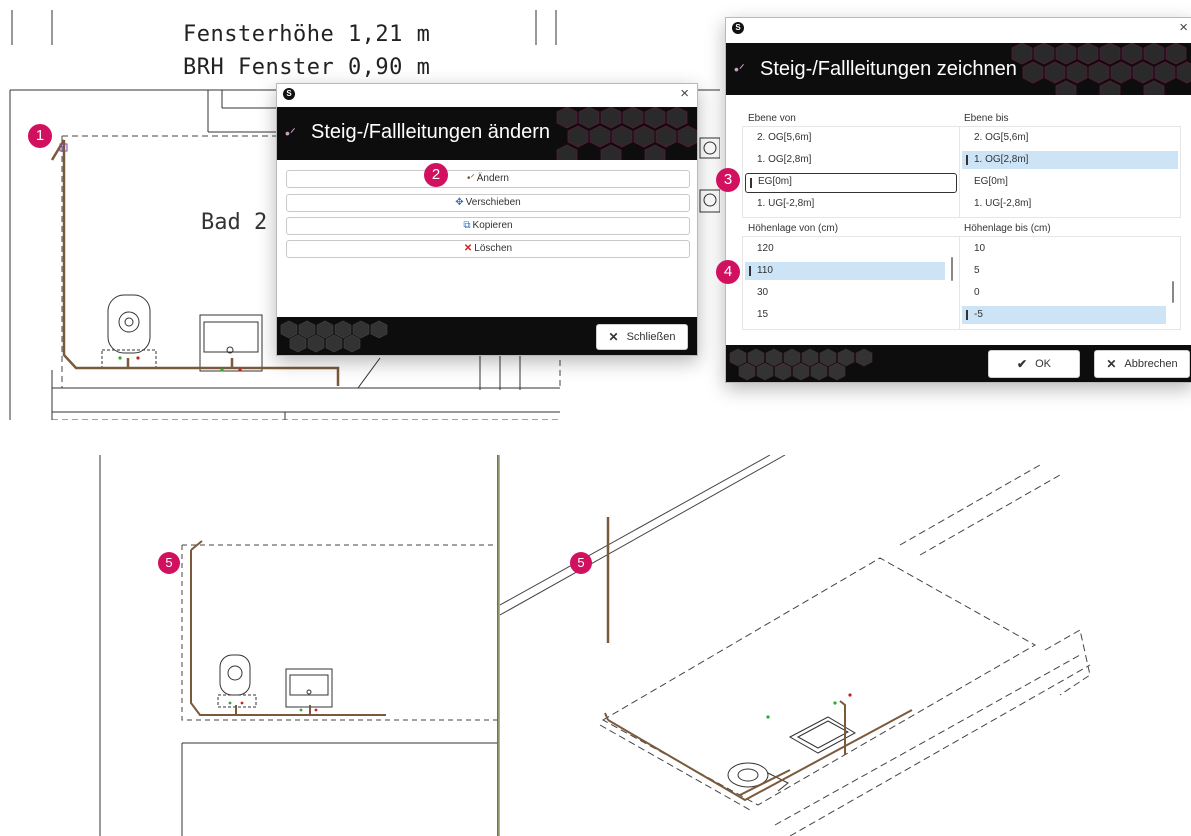 The height and width of the screenshot is (836, 1191). Describe the element at coordinates (845, 293) in the screenshot. I see `list-item: 30` at that location.